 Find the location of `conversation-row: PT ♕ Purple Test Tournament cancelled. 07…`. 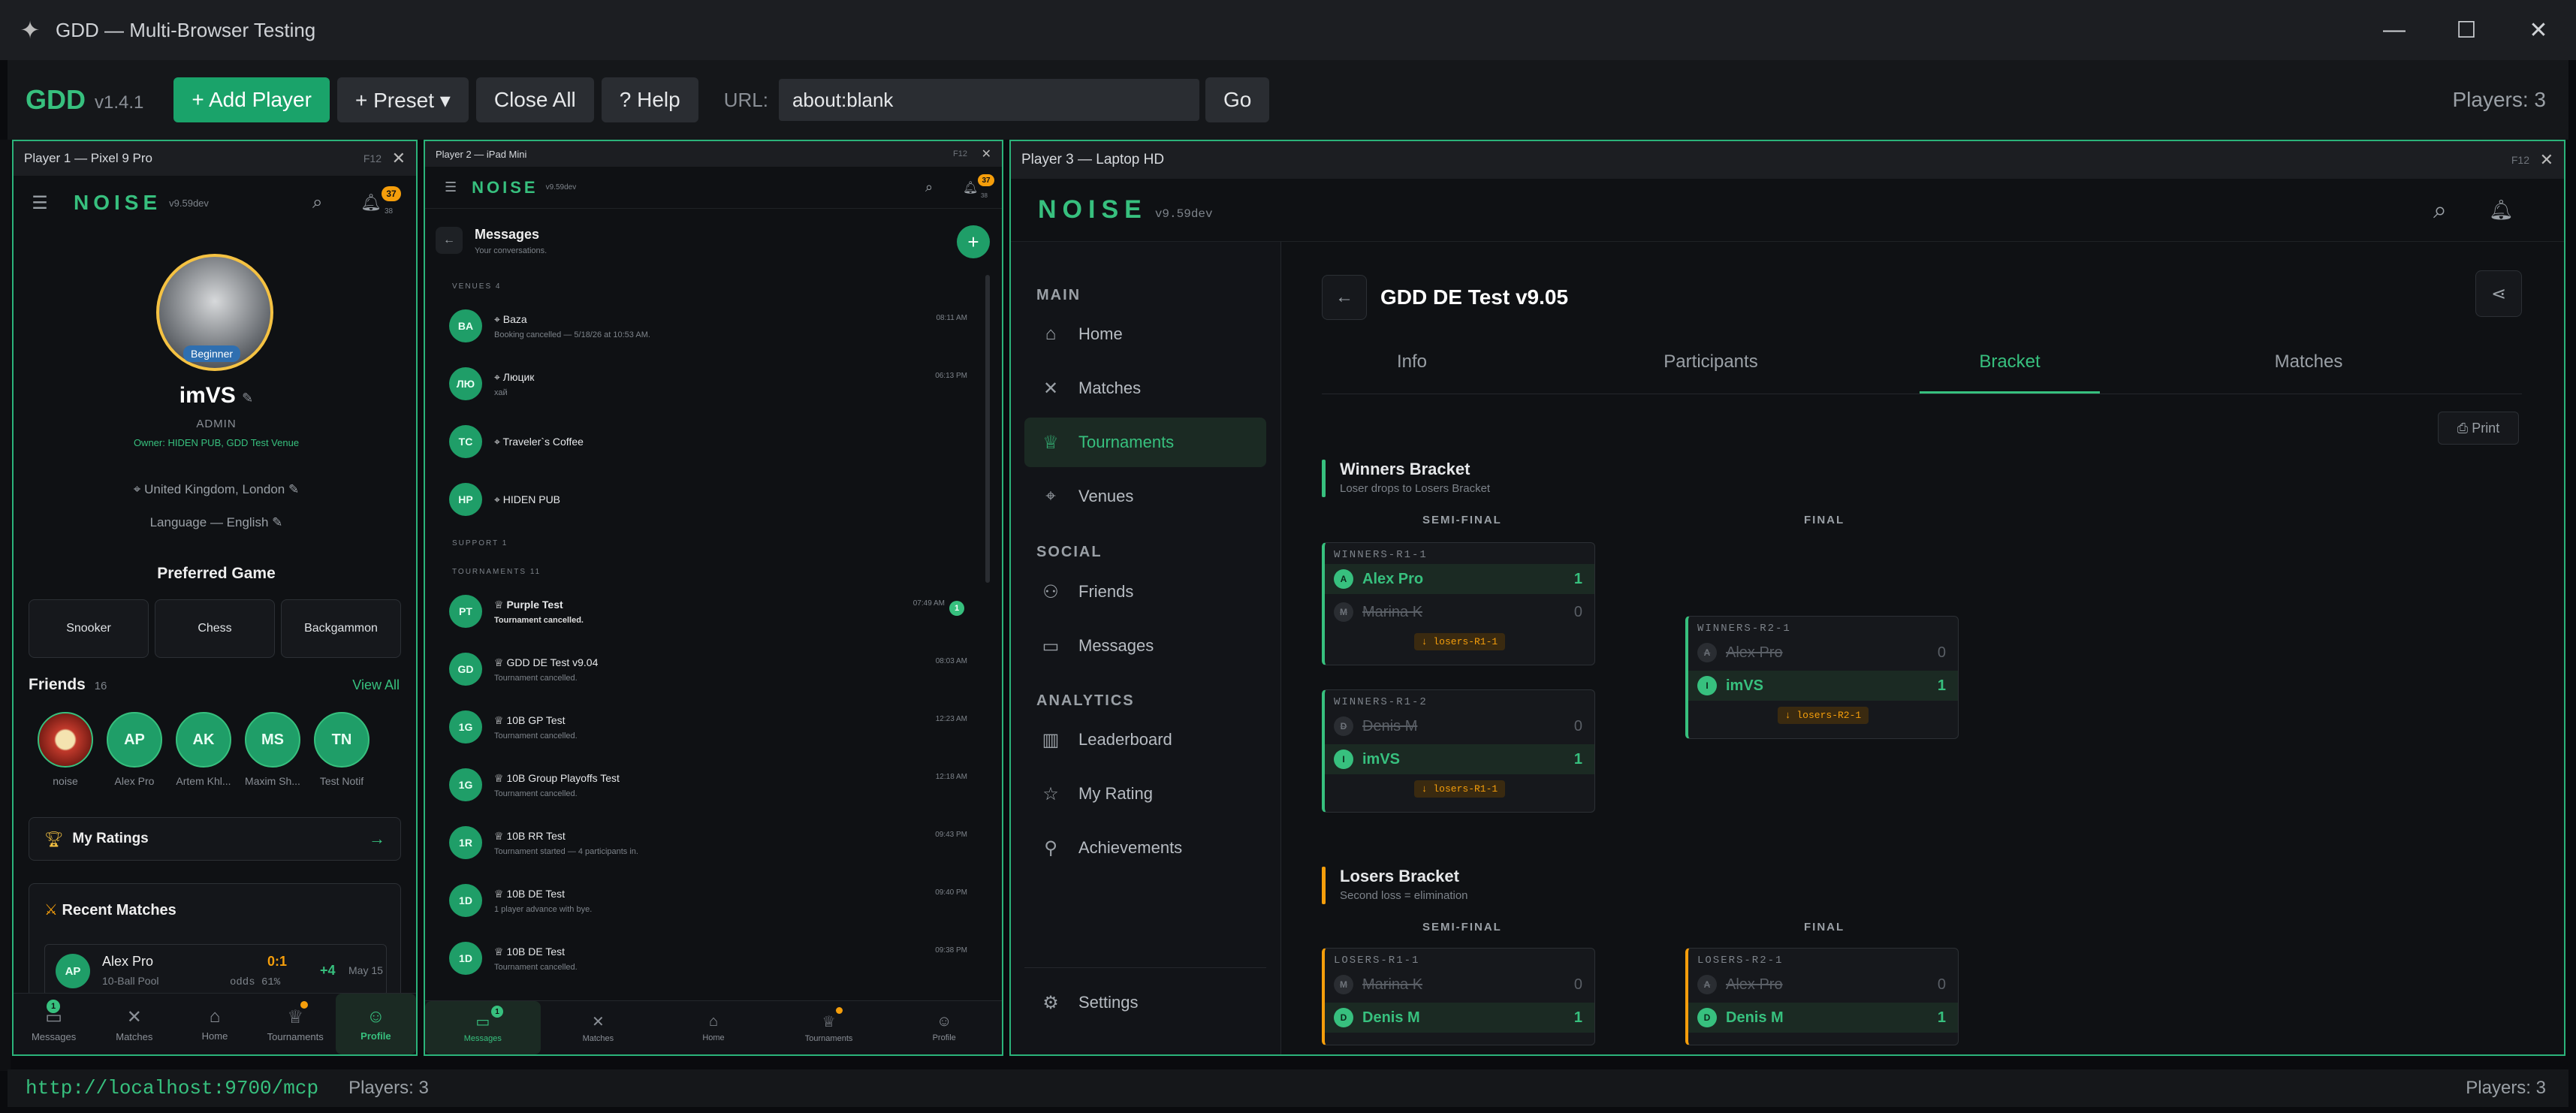

conversation-row: PT ♕ Purple Test Tournament cancelled. 07… is located at coordinates (712, 611).